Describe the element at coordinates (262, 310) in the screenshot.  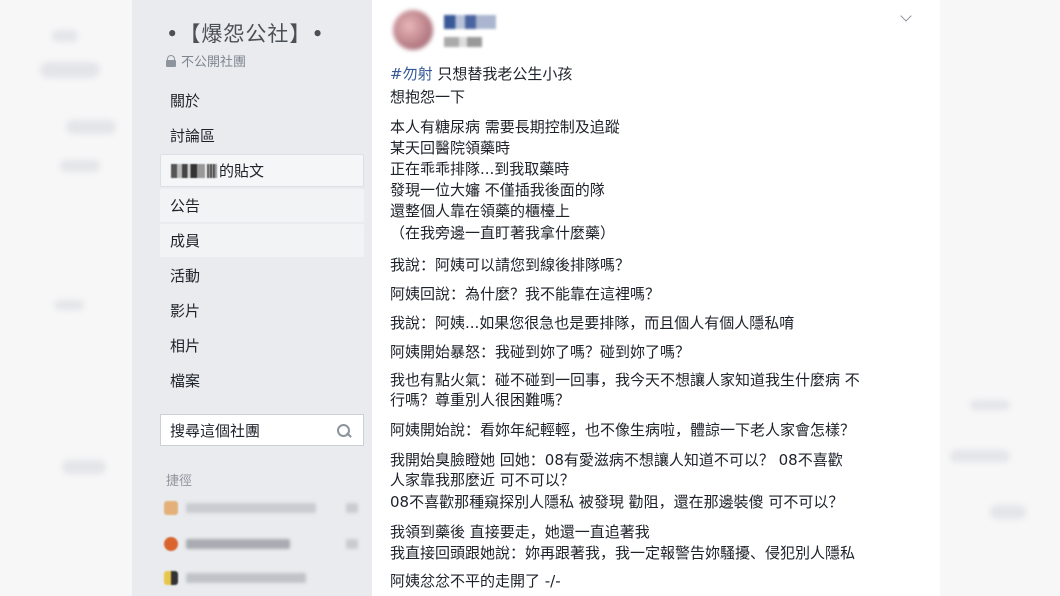
I see `nav-item-videos: 影片` at that location.